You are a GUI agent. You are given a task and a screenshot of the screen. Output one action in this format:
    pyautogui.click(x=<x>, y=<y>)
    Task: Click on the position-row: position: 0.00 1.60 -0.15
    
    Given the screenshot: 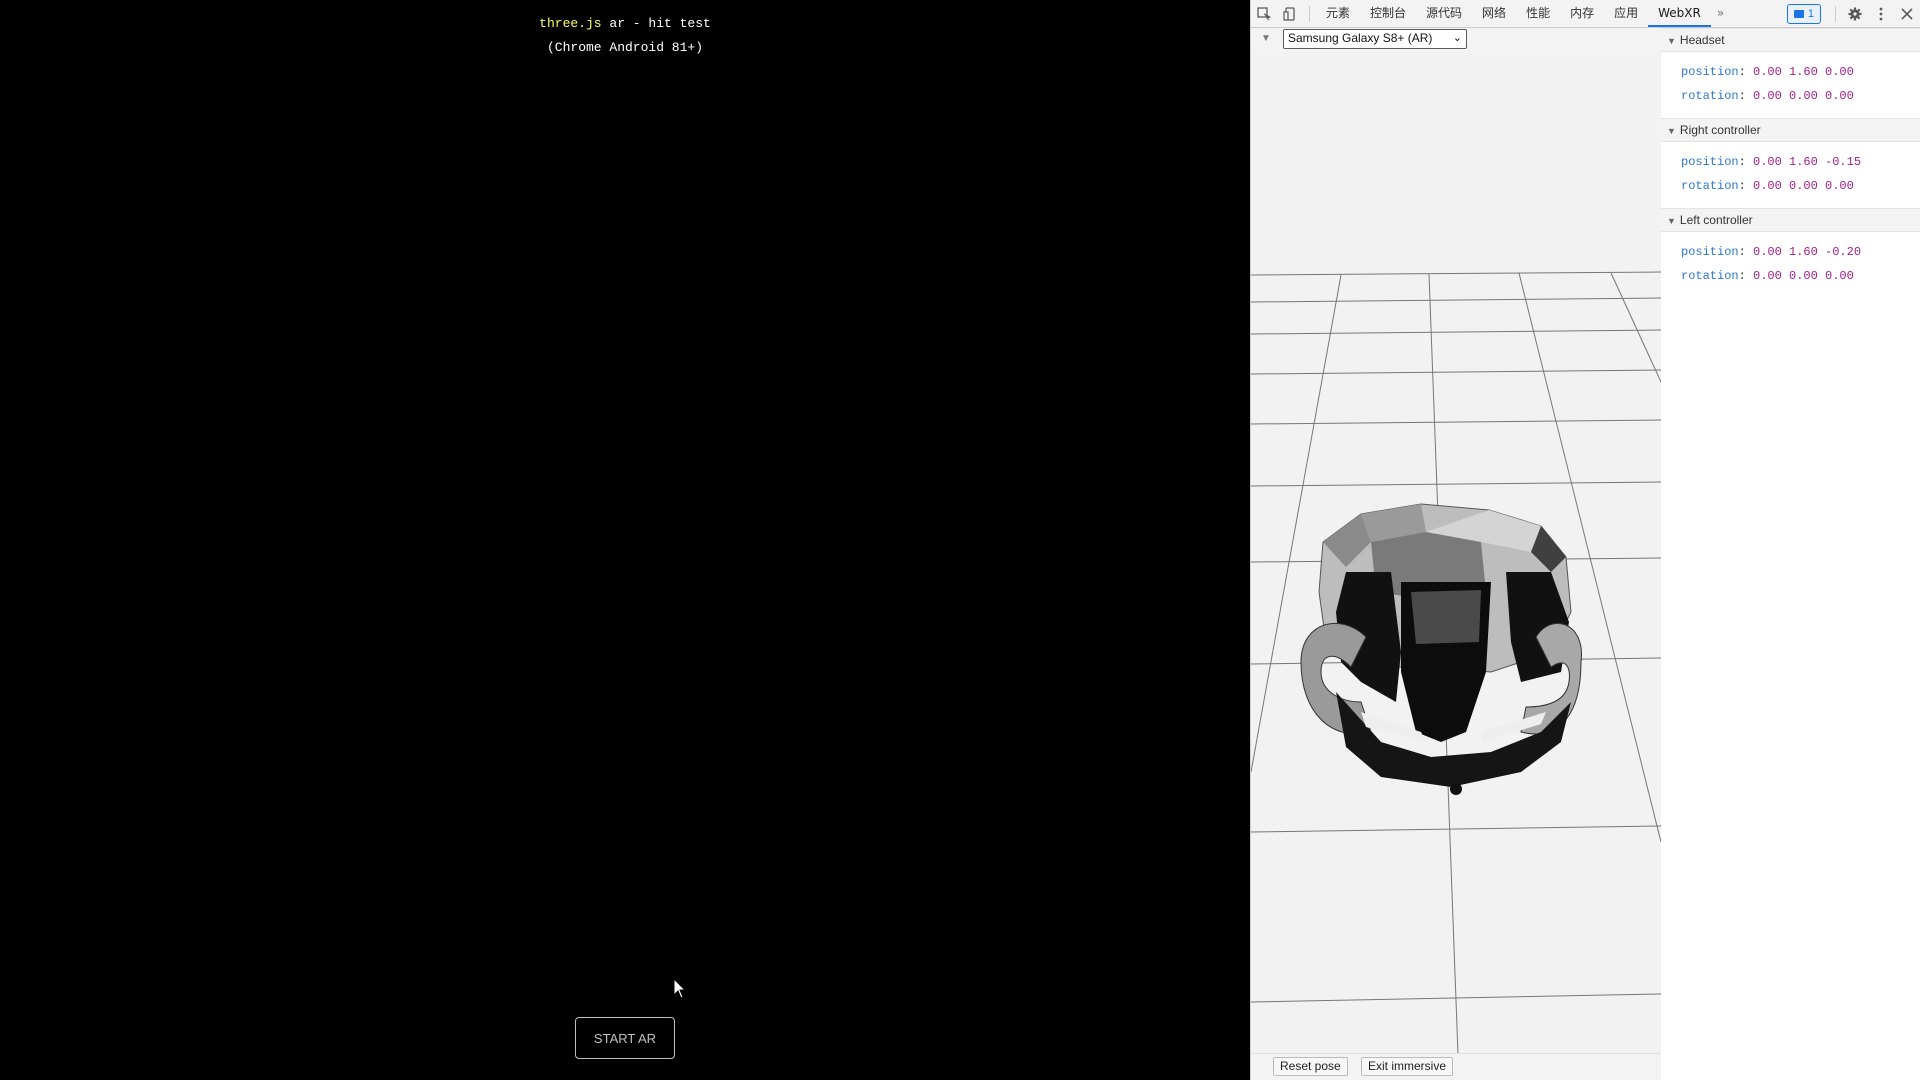 What is the action you would take?
    pyautogui.click(x=1800, y=162)
    